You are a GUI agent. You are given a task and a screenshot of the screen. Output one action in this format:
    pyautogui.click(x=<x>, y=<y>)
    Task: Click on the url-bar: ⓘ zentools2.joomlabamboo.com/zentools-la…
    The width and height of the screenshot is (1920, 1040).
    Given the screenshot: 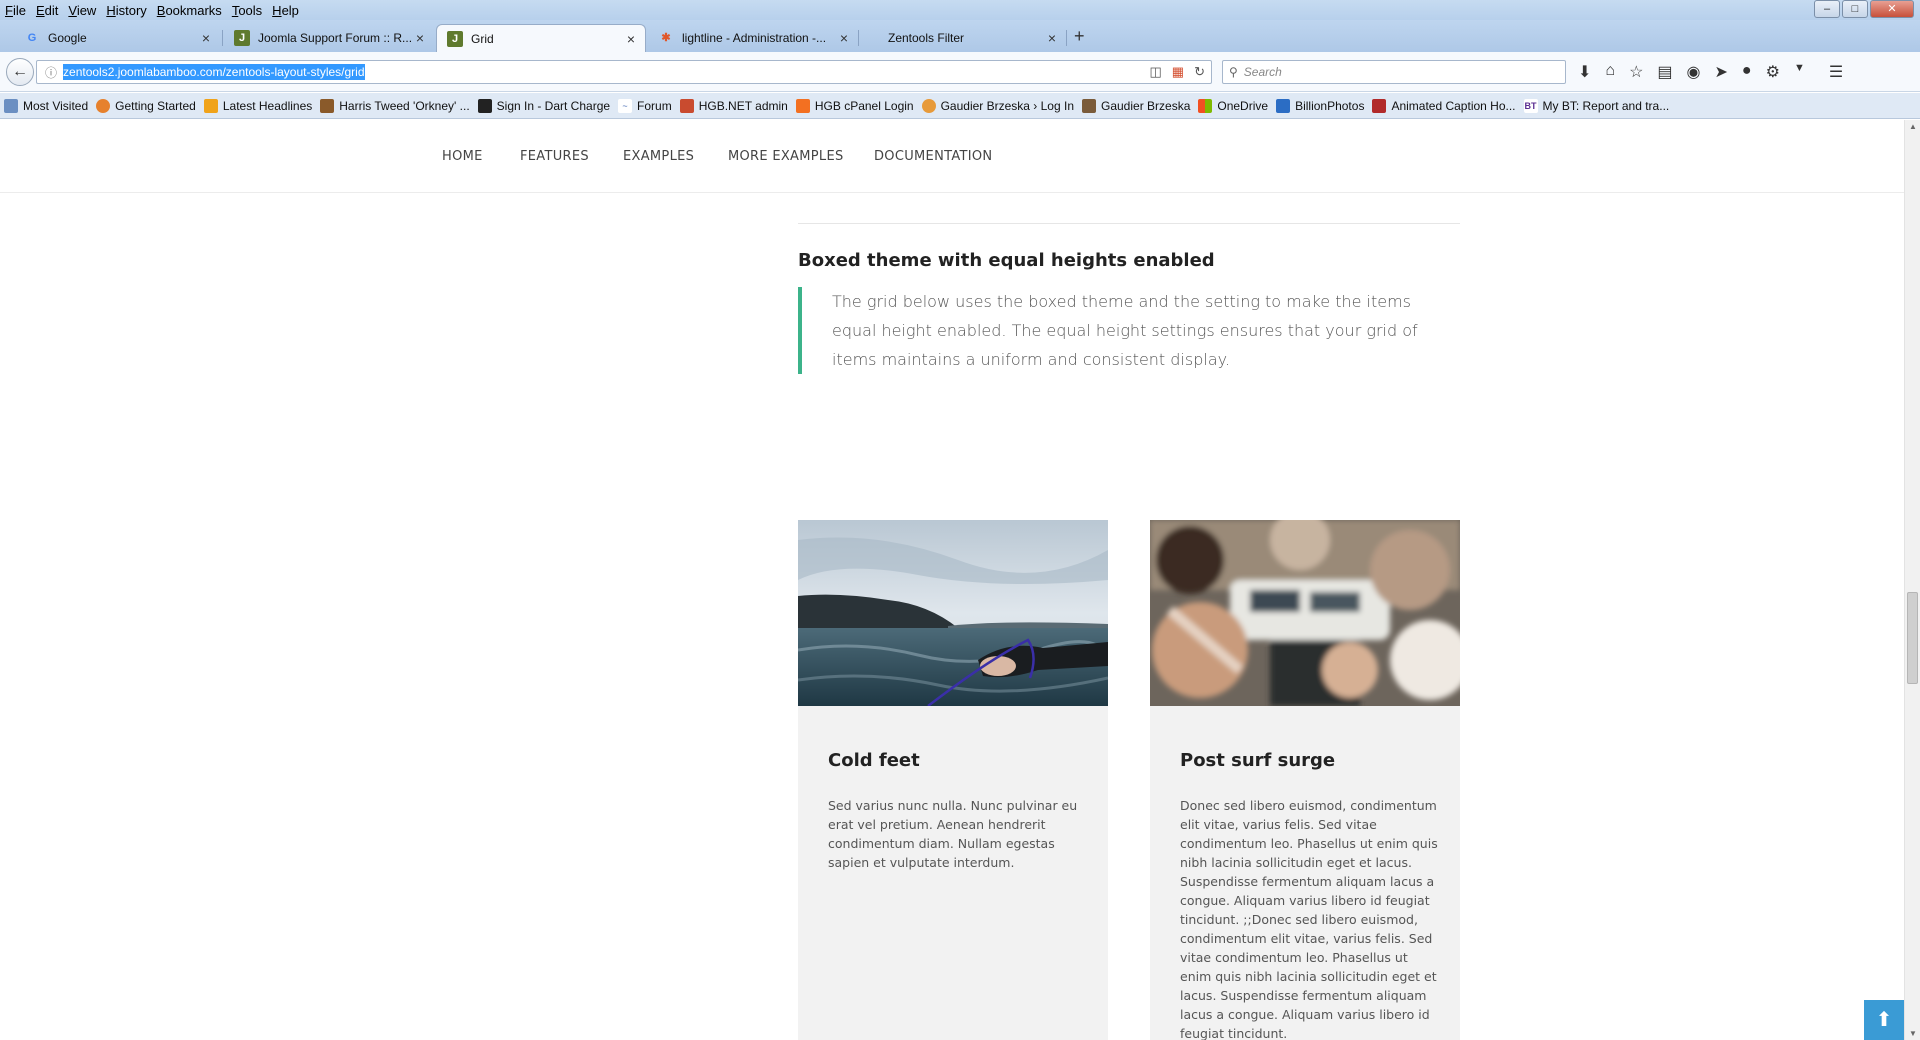 What is the action you would take?
    pyautogui.click(x=624, y=72)
    